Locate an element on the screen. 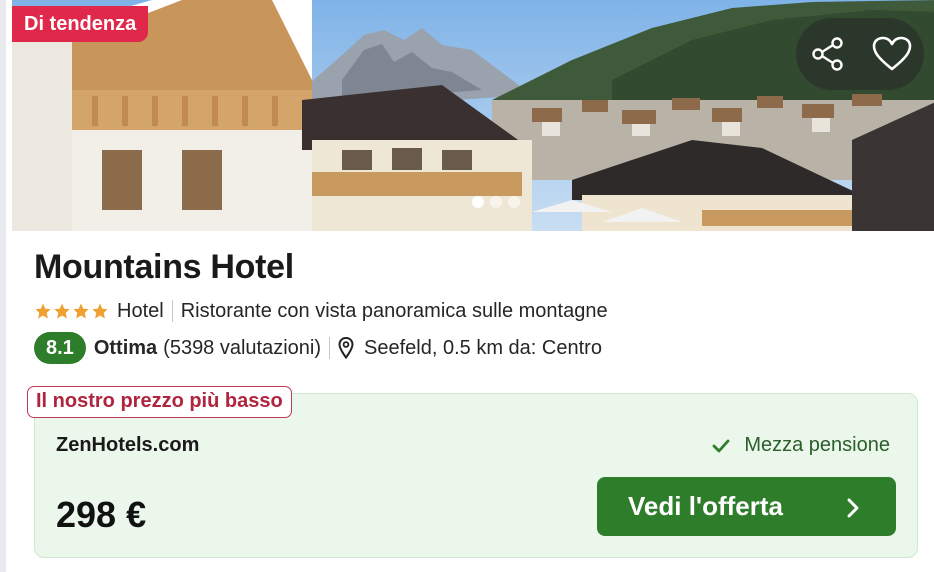 The width and height of the screenshot is (934, 572). star-rating is located at coordinates (71, 311).